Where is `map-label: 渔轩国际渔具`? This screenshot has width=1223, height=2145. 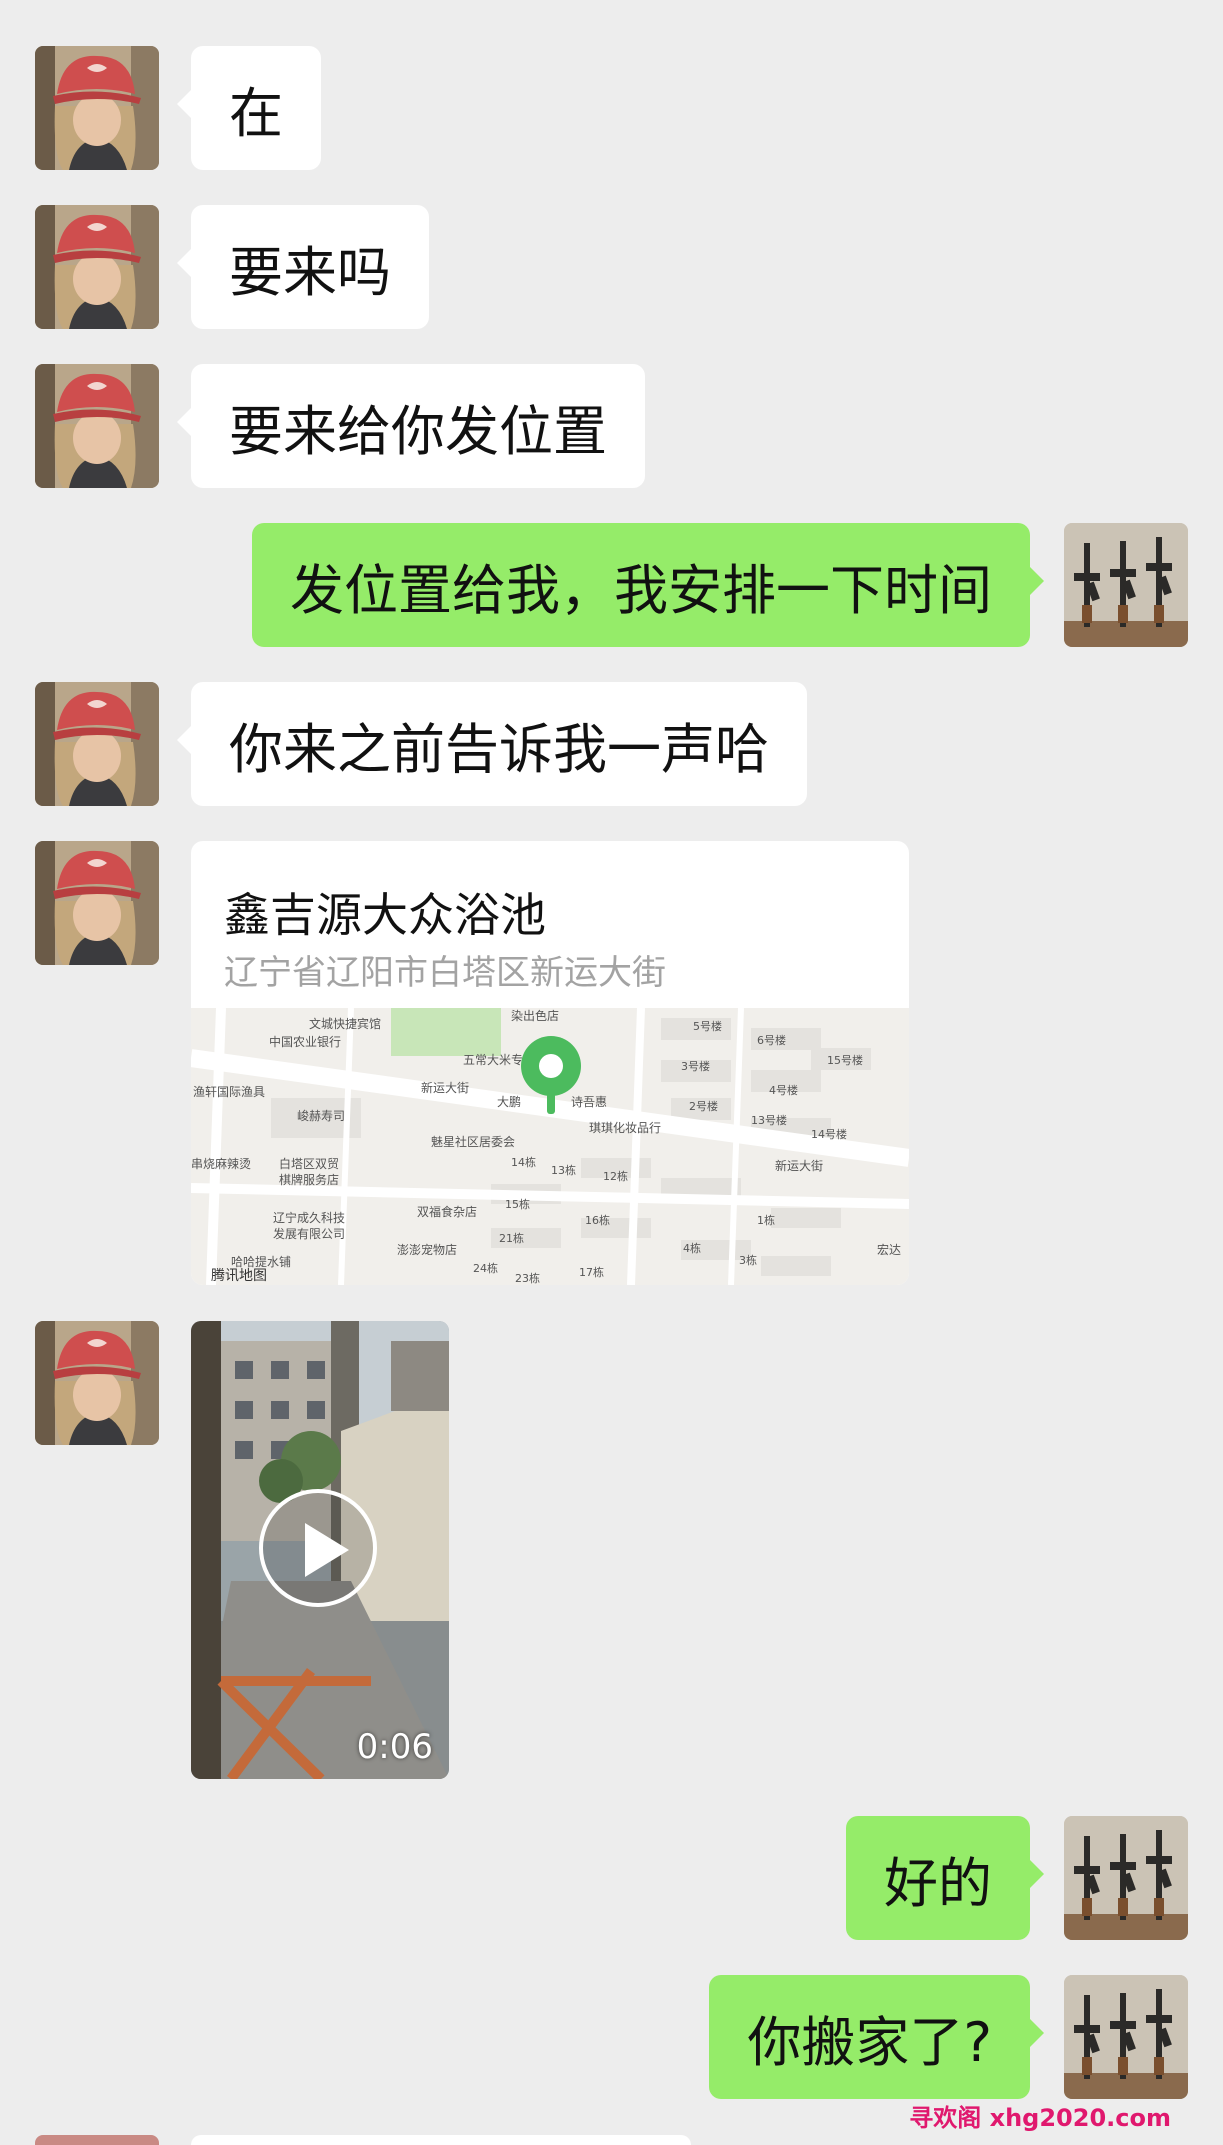 map-label: 渔轩国际渔具 is located at coordinates (229, 1092).